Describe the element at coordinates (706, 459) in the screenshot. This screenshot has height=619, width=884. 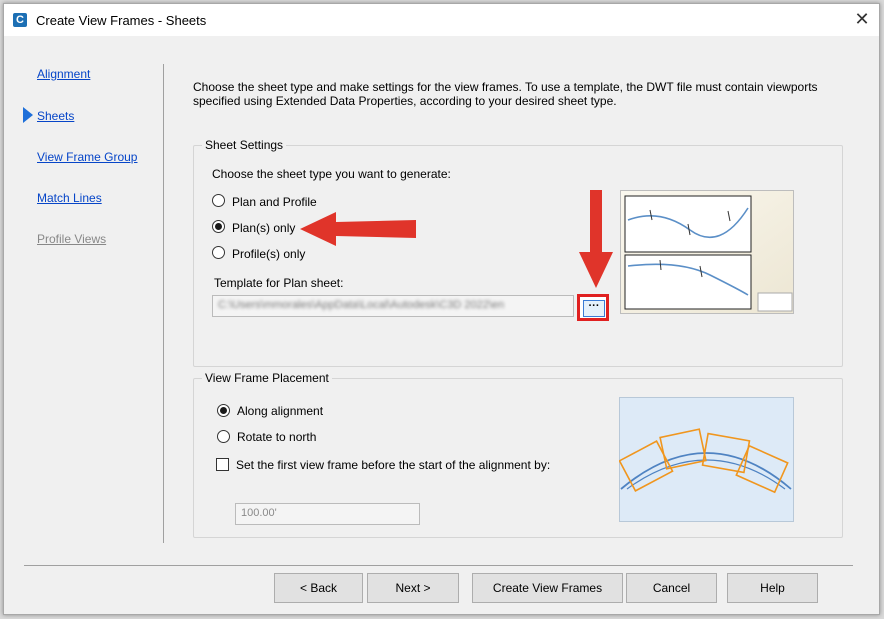
I see `placement-preview-image` at that location.